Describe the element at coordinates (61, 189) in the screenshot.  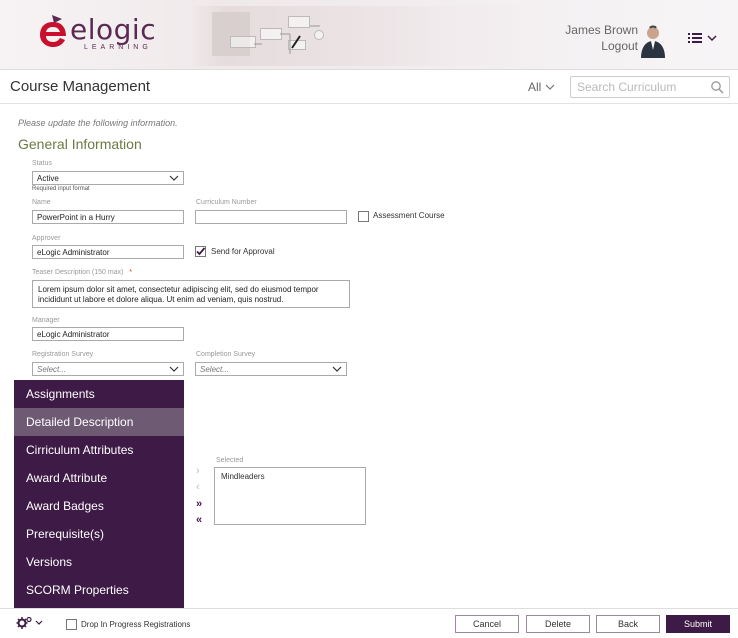
I see `status-hint: Required input format` at that location.